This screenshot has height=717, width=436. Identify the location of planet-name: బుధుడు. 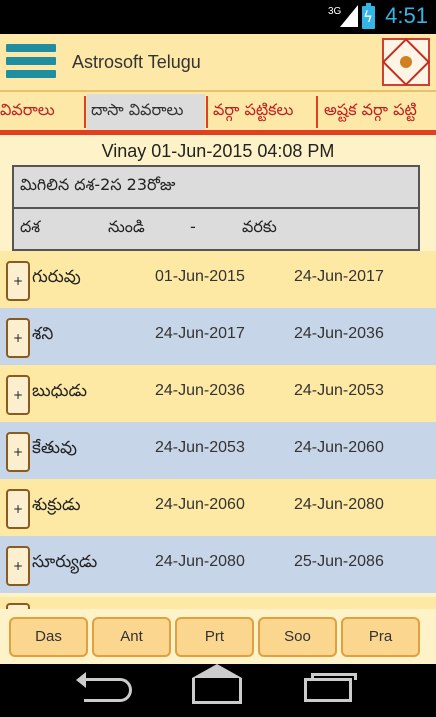
(59, 391).